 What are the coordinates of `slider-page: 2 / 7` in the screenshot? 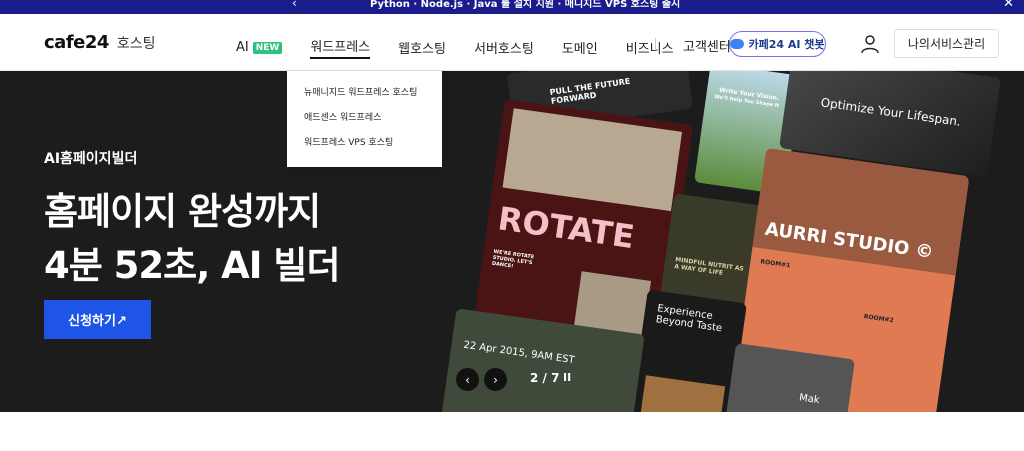 It's located at (545, 378).